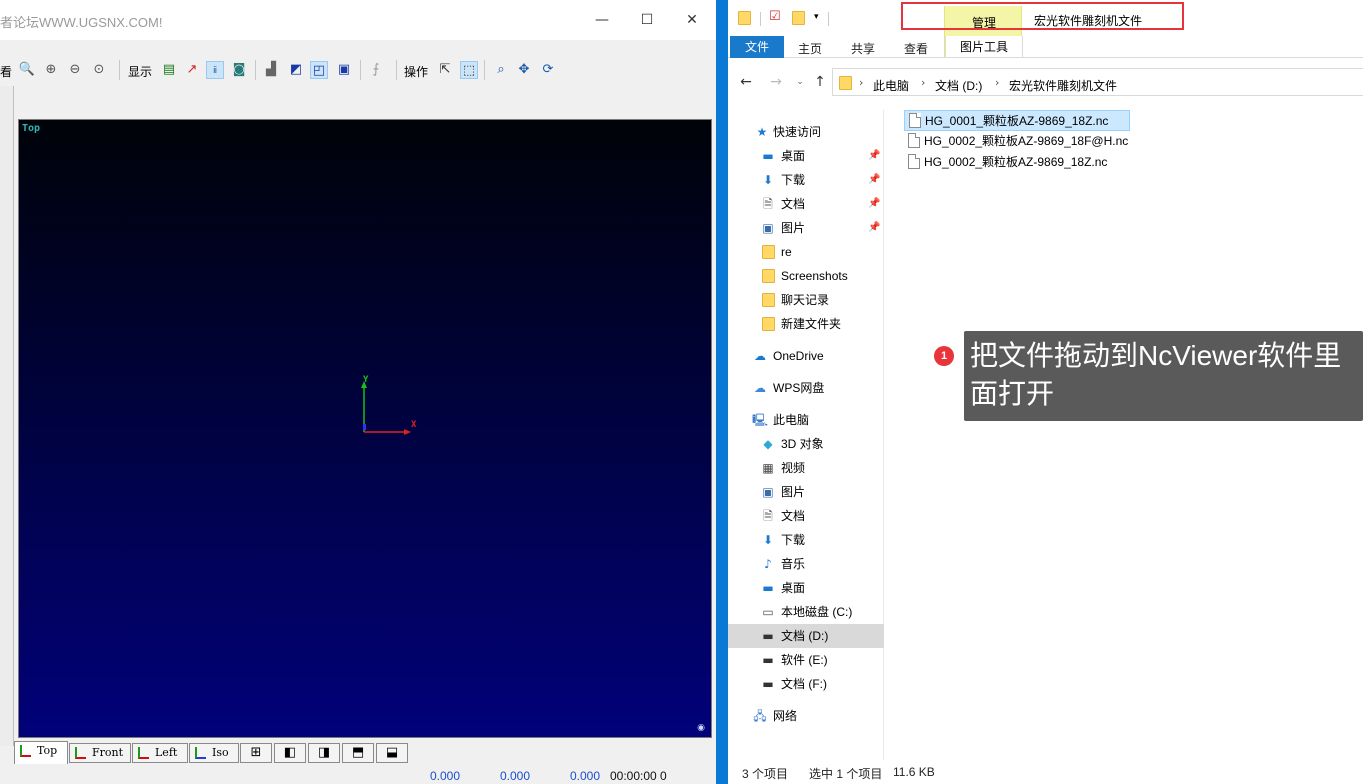 This screenshot has height=784, width=1363. I want to click on nav-desktop: ▬ 桌面 📌, so click(806, 156).